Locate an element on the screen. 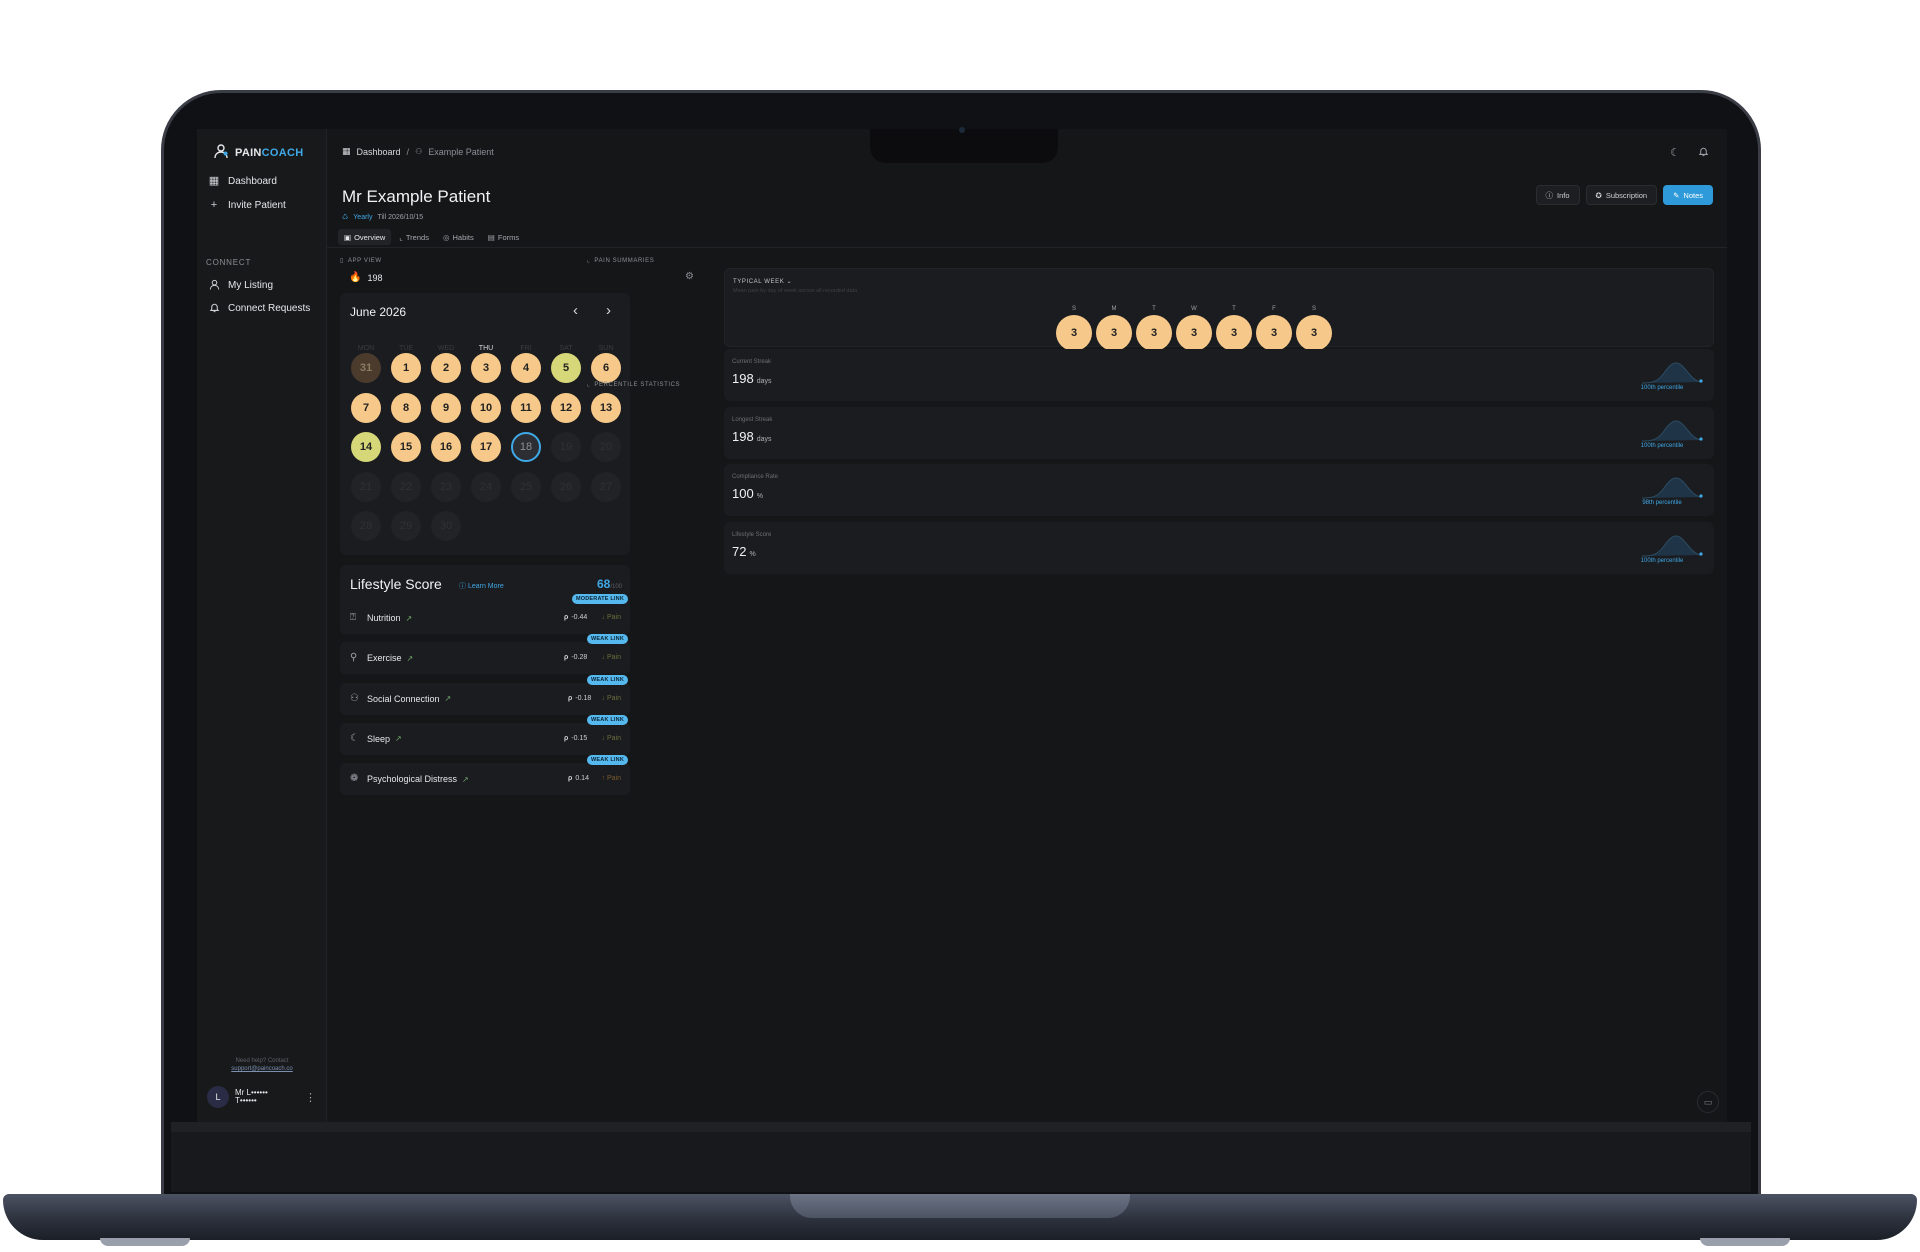  calendar-day: 15 is located at coordinates (406, 447).